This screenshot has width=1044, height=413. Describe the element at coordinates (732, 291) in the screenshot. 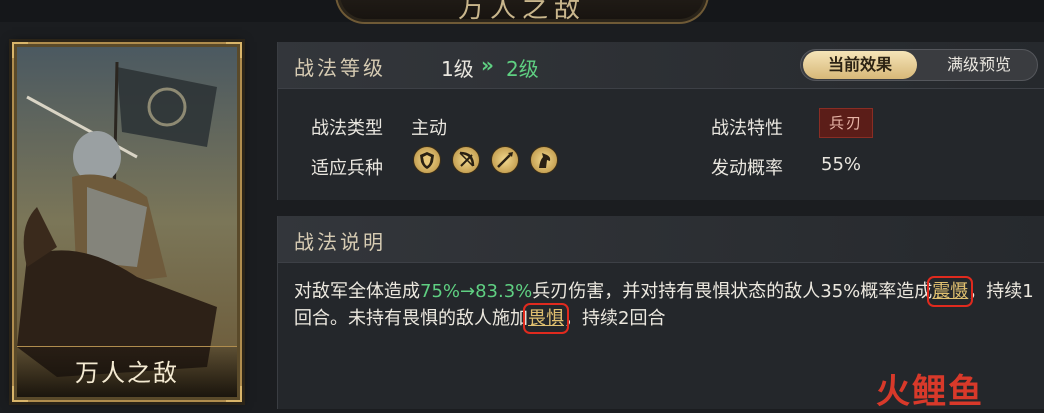

I see `desc-part: 兵刃伤害，并对持有畏惧状态的敌人35%概率造成` at that location.